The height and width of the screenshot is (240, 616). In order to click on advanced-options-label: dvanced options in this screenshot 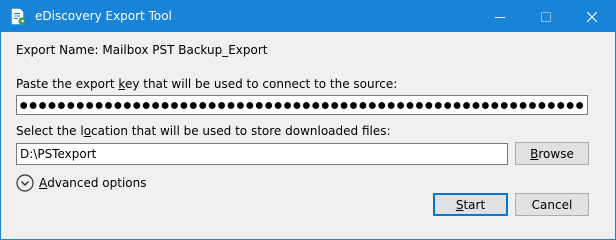, I will do `click(97, 183)`.